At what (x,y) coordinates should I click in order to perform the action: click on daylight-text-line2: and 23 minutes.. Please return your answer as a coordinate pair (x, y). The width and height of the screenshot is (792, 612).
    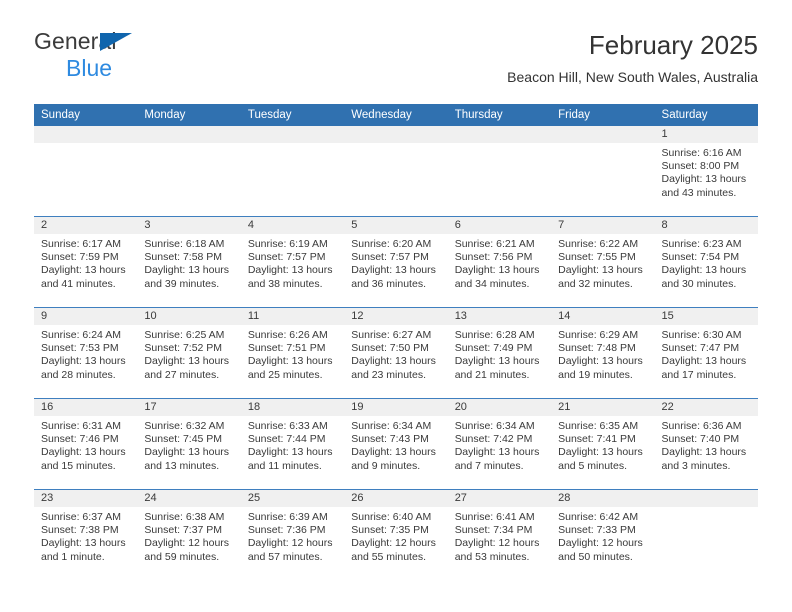
    Looking at the image, I should click on (388, 374).